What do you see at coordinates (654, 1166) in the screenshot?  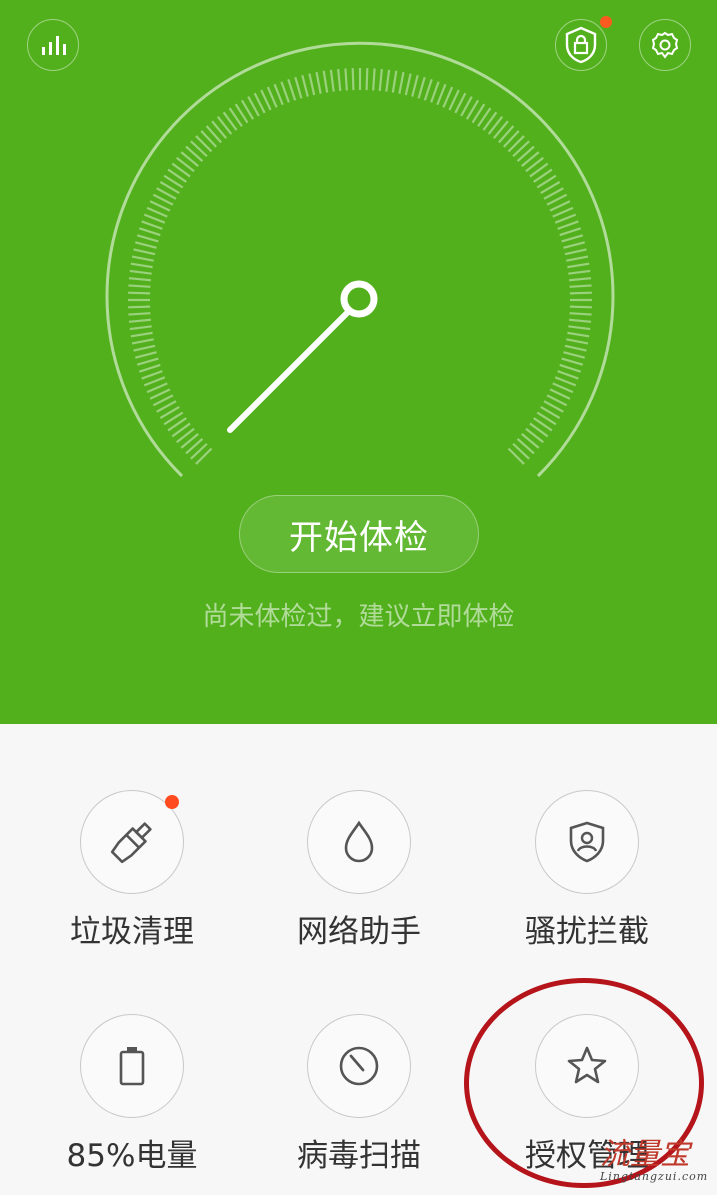 I see `watermark: 流量宝 Lingtangzui.com` at bounding box center [654, 1166].